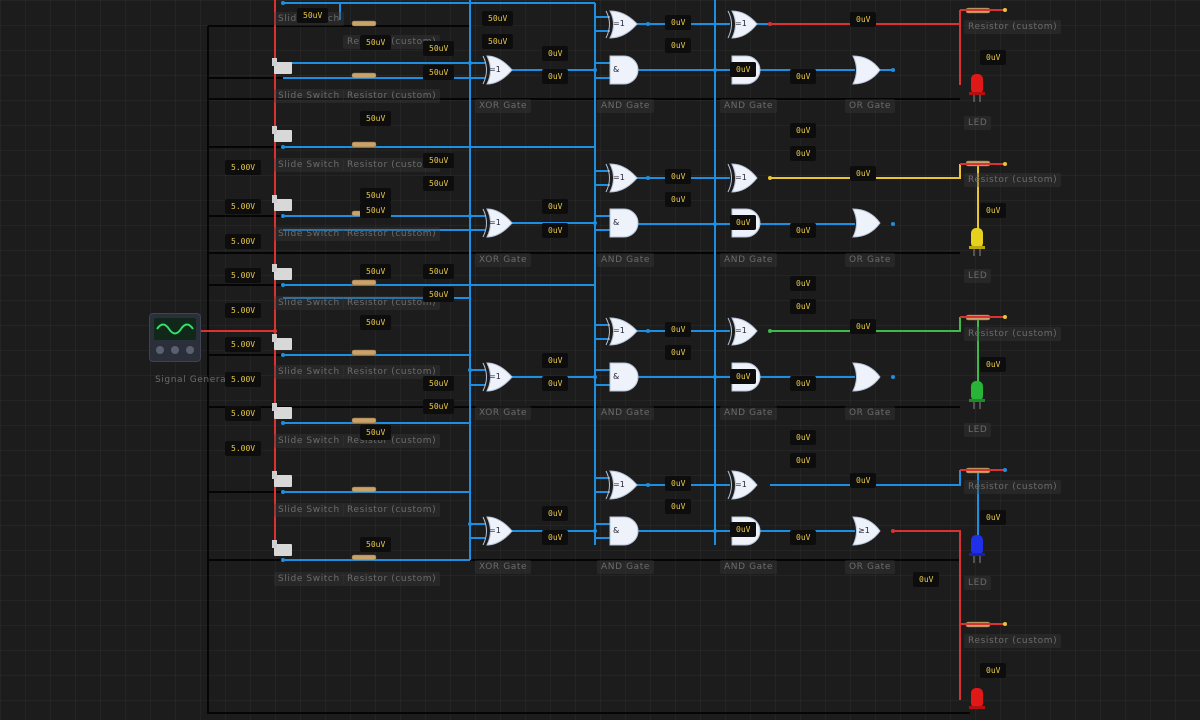 This screenshot has height=720, width=1200. I want to click on led-label: LED, so click(978, 430).